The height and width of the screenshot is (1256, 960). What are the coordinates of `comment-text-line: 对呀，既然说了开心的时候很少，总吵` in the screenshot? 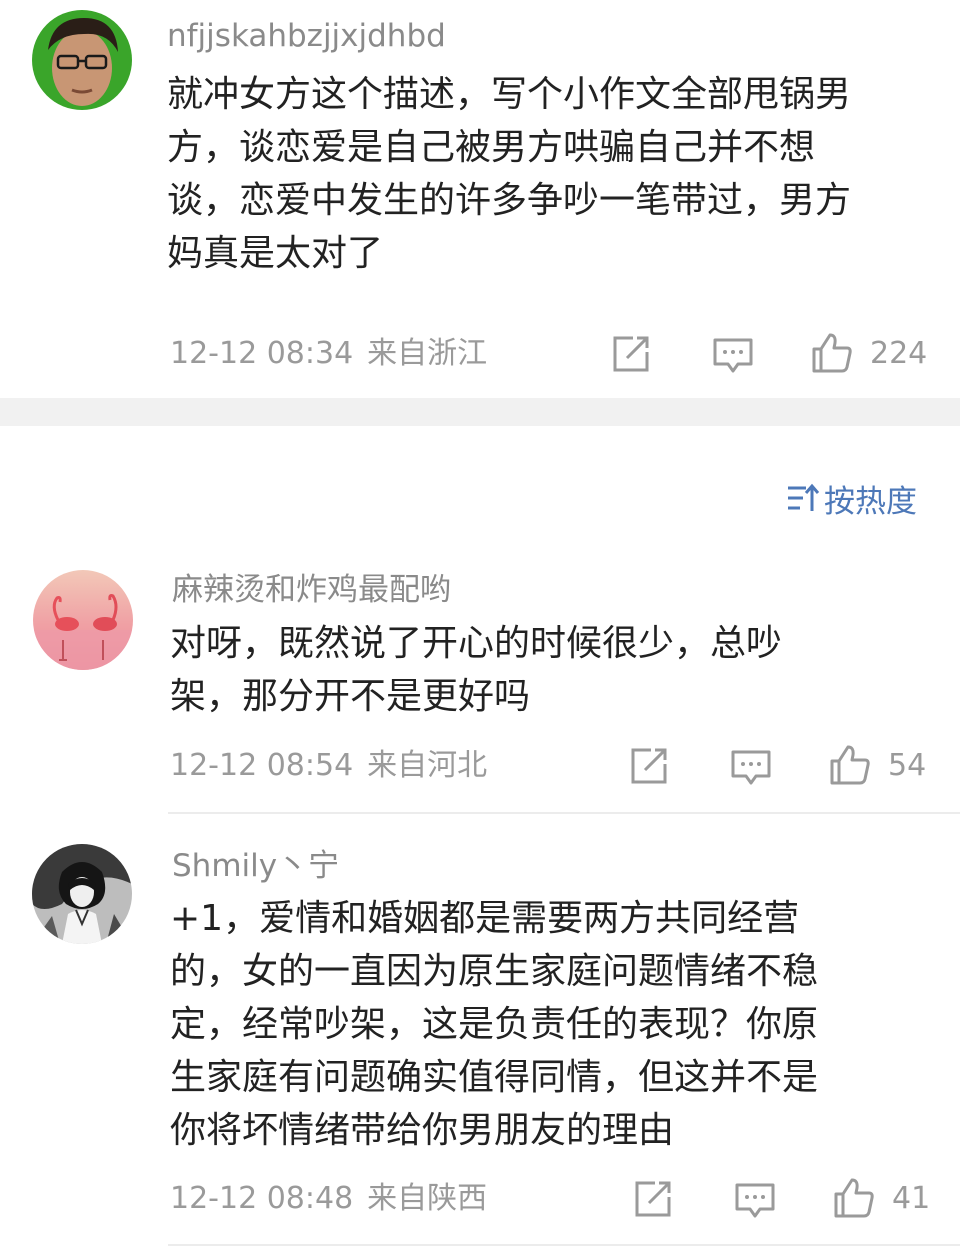 It's located at (476, 643).